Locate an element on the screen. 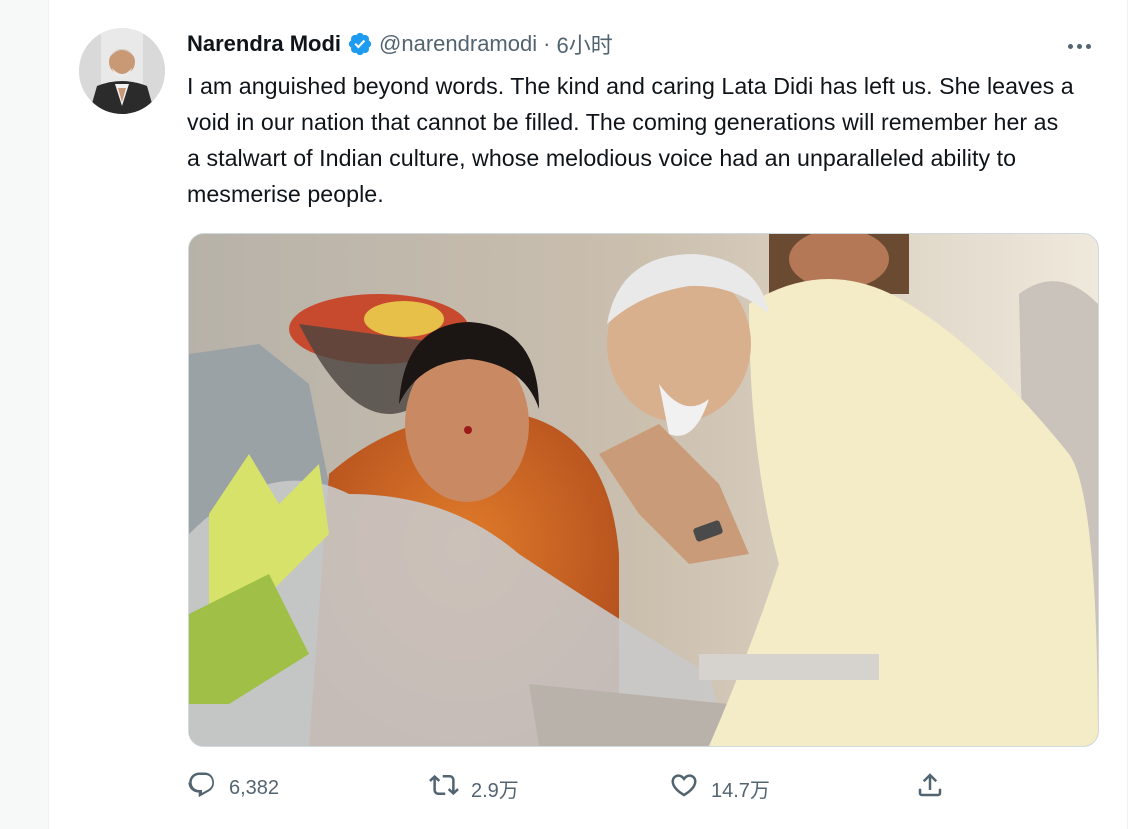 This screenshot has width=1144, height=829. retweet-count: 2.9万 is located at coordinates (495, 790).